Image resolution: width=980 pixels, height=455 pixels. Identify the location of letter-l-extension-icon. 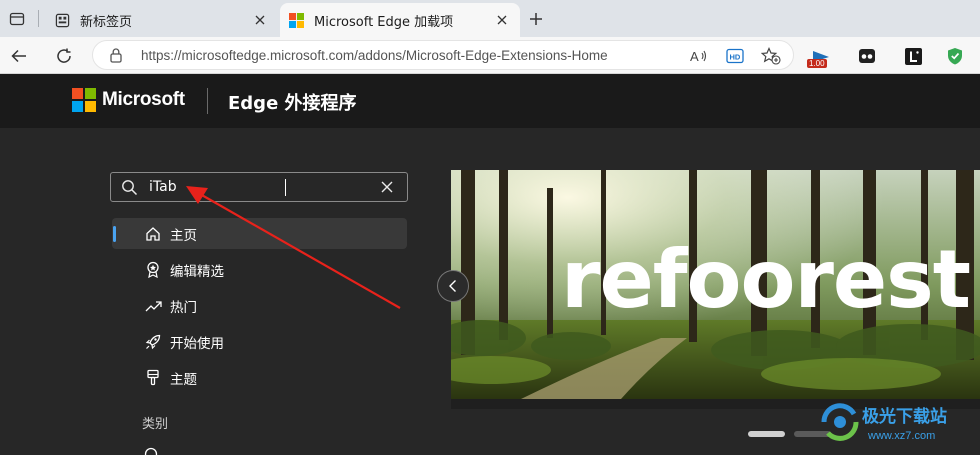
(913, 56).